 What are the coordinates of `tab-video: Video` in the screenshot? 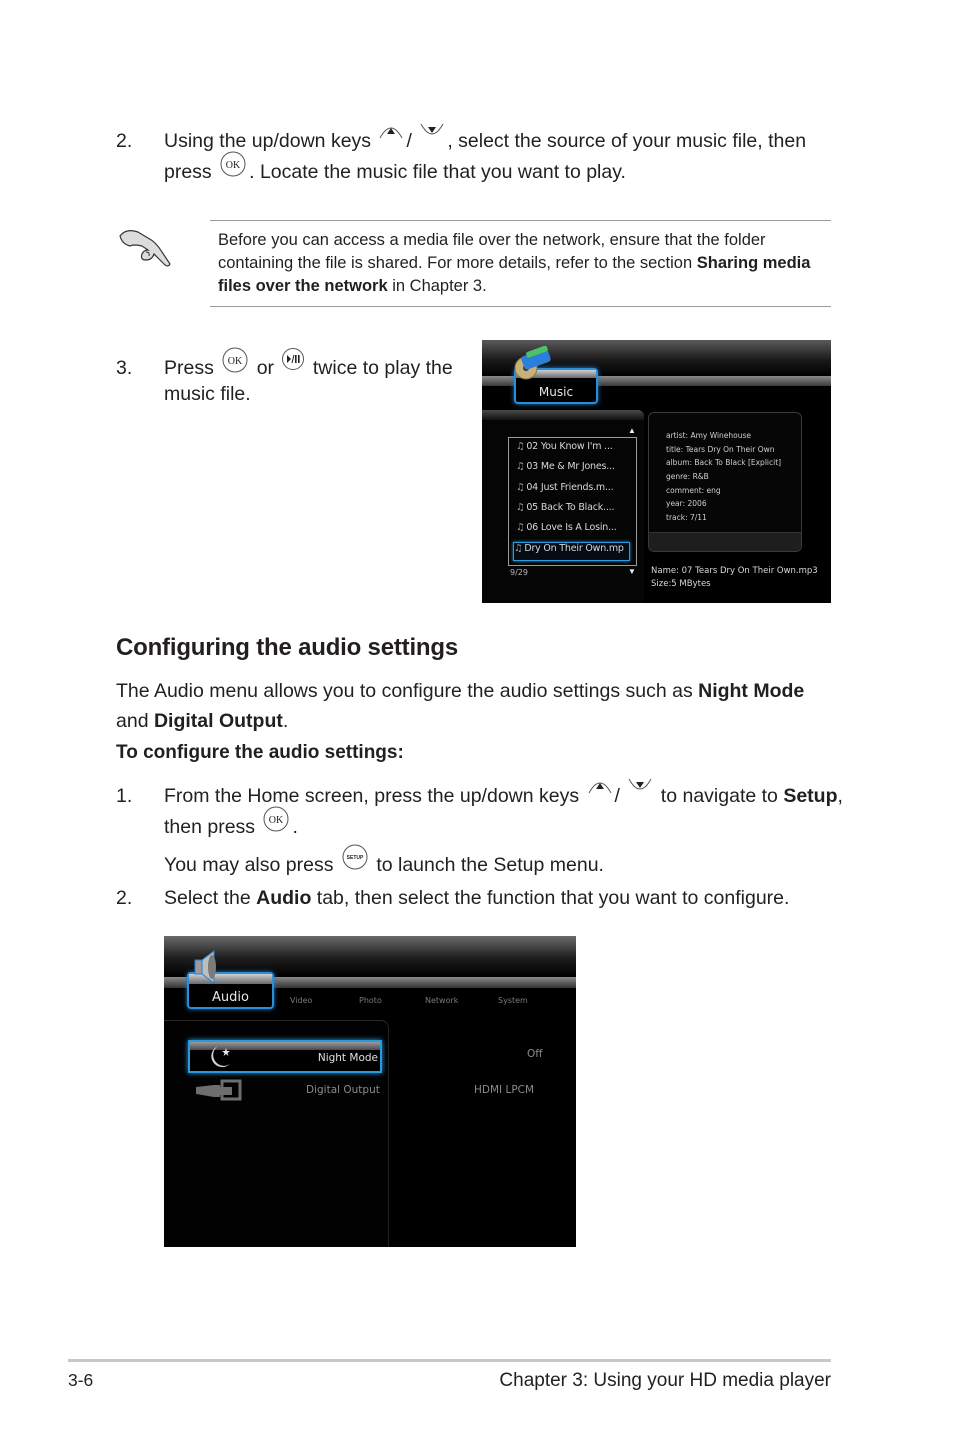 It's located at (301, 1000).